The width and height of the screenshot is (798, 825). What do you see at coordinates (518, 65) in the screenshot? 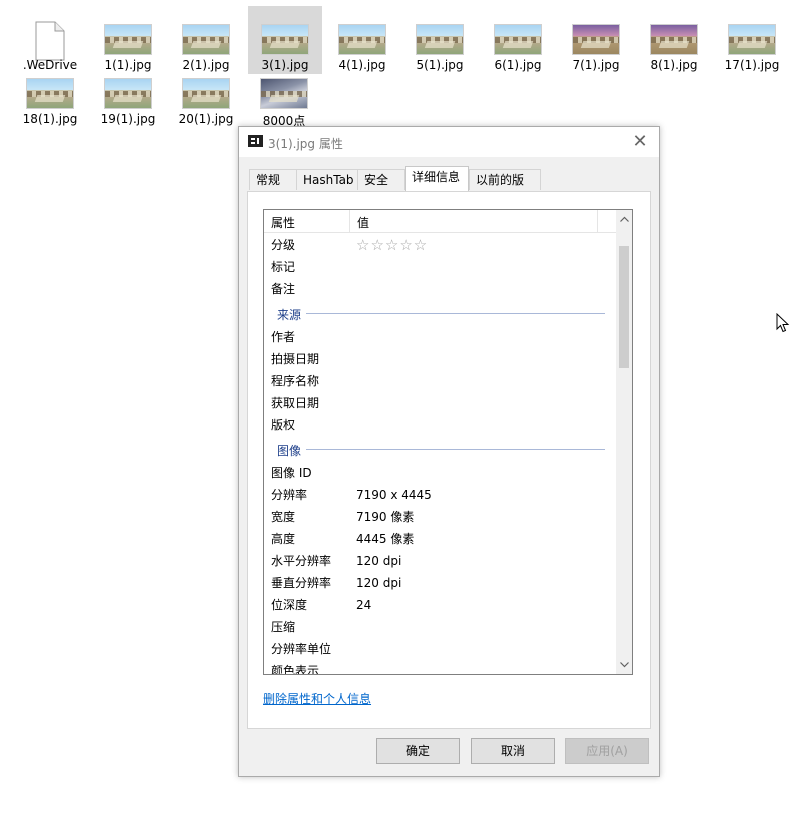
I see `file-name: 6(1).jpg` at bounding box center [518, 65].